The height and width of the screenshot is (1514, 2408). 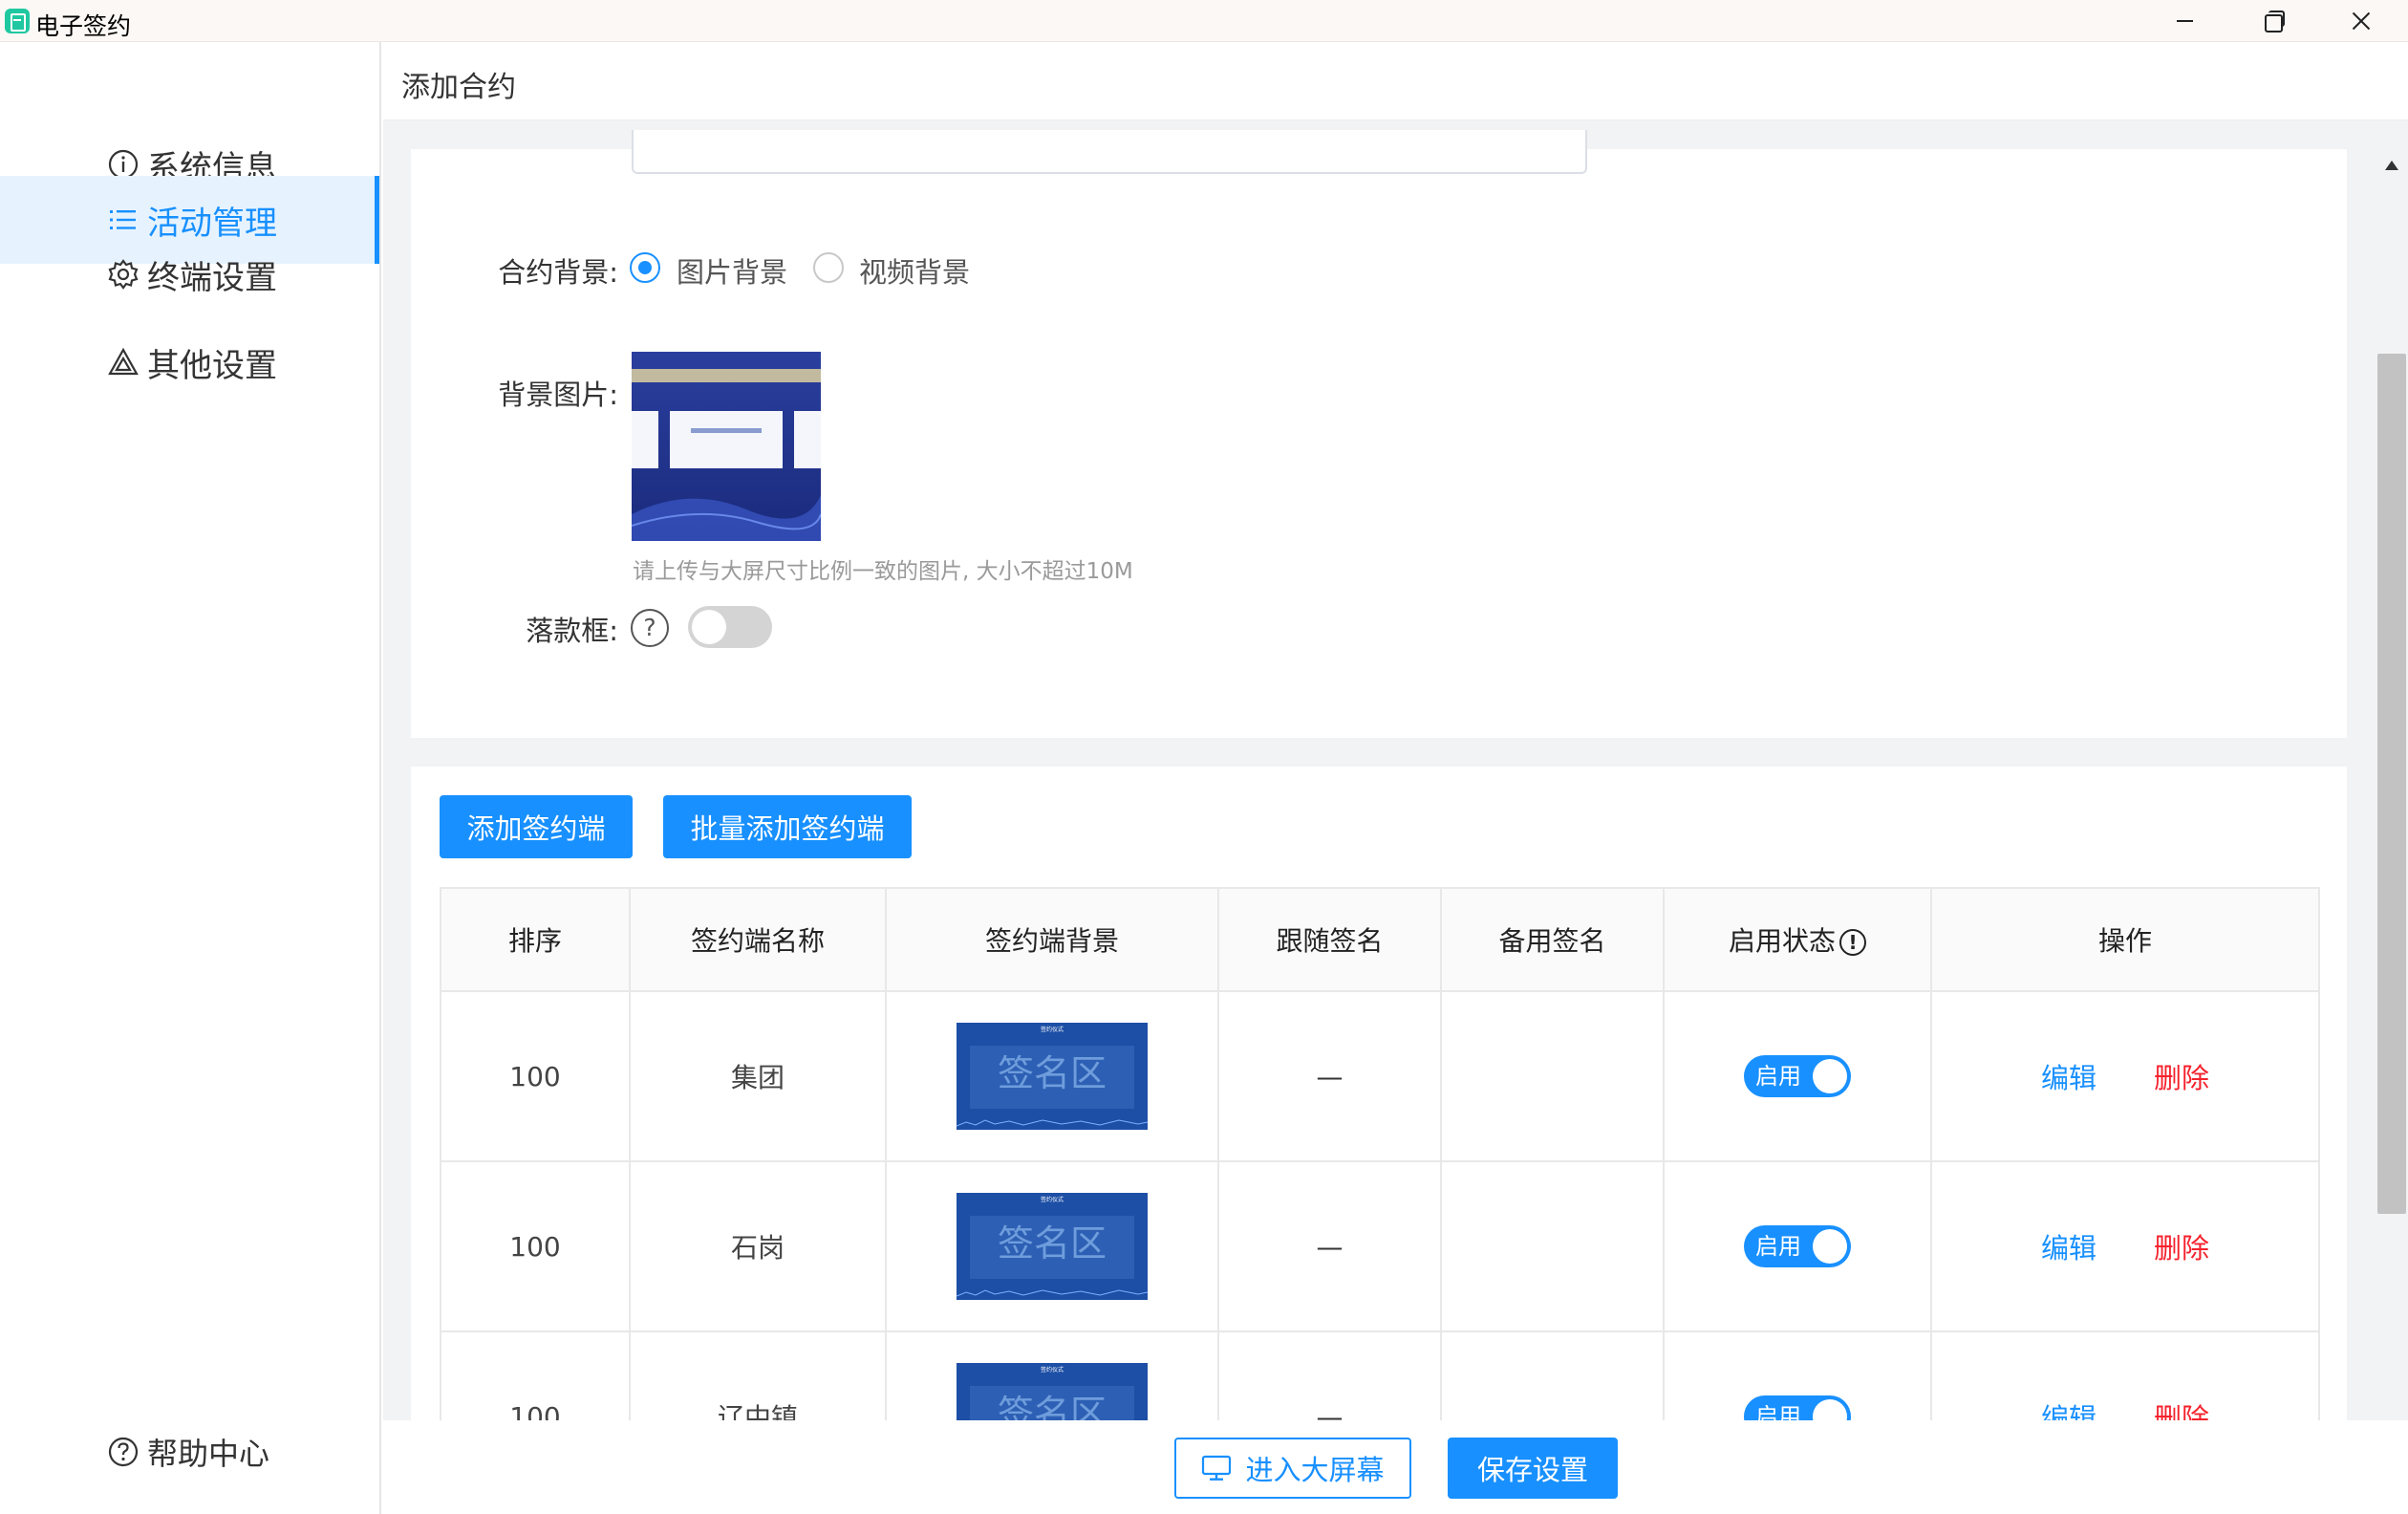 What do you see at coordinates (17, 21) in the screenshot?
I see `app-logo-icon` at bounding box center [17, 21].